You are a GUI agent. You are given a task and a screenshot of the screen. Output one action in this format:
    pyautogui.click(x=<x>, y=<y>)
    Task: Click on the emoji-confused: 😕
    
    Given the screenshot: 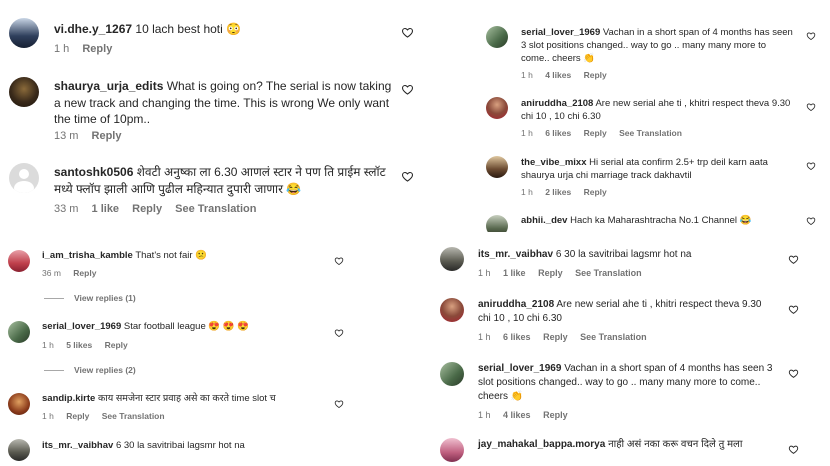 What is the action you would take?
    pyautogui.click(x=201, y=255)
    